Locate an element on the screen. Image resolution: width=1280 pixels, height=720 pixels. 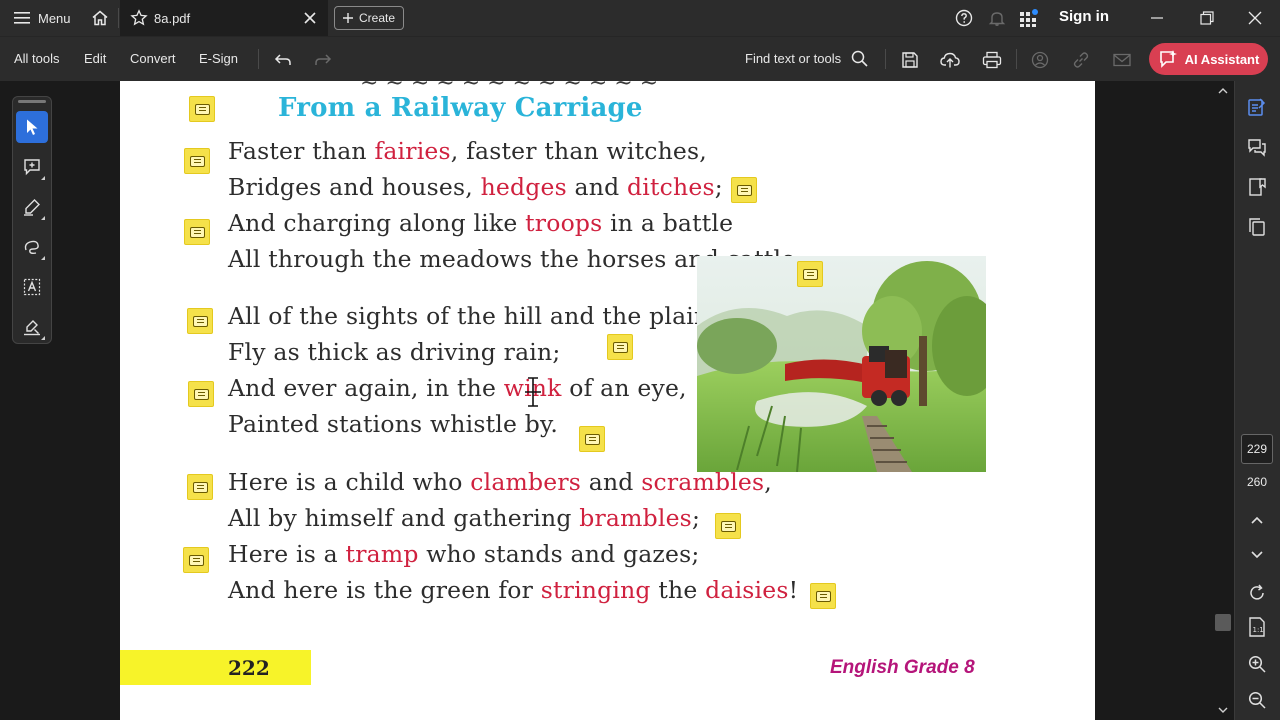
text-box-tool is located at coordinates (32, 287).